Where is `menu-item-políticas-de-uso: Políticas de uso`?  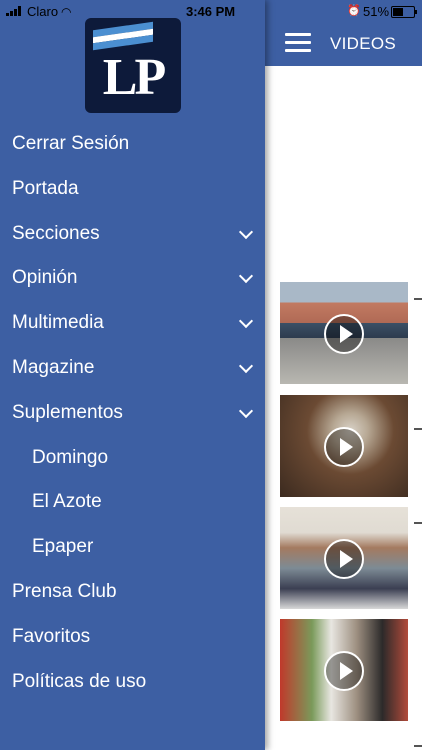 menu-item-políticas-de-uso: Políticas de uso is located at coordinates (132, 682).